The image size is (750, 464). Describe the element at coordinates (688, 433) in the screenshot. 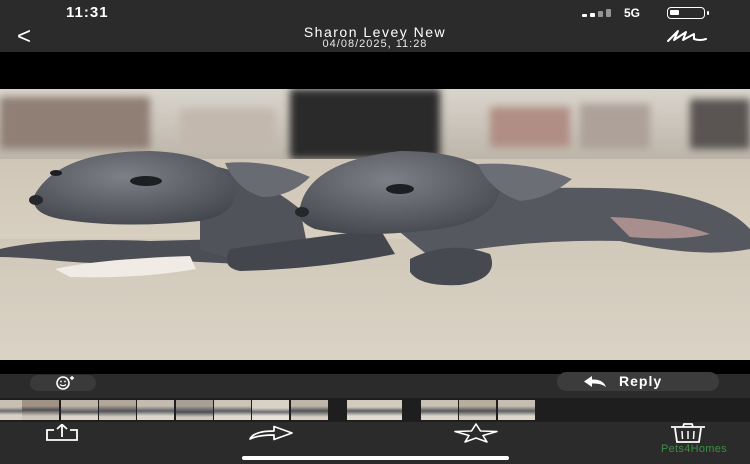

I see `trash-icon` at that location.